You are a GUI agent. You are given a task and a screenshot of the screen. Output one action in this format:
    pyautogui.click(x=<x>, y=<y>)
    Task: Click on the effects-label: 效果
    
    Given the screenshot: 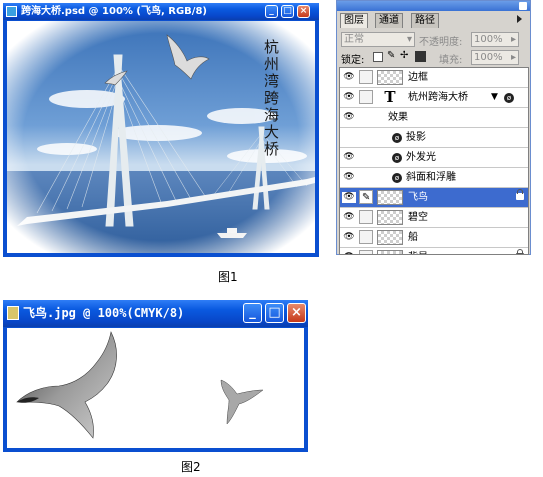 What is the action you would take?
    pyautogui.click(x=398, y=117)
    